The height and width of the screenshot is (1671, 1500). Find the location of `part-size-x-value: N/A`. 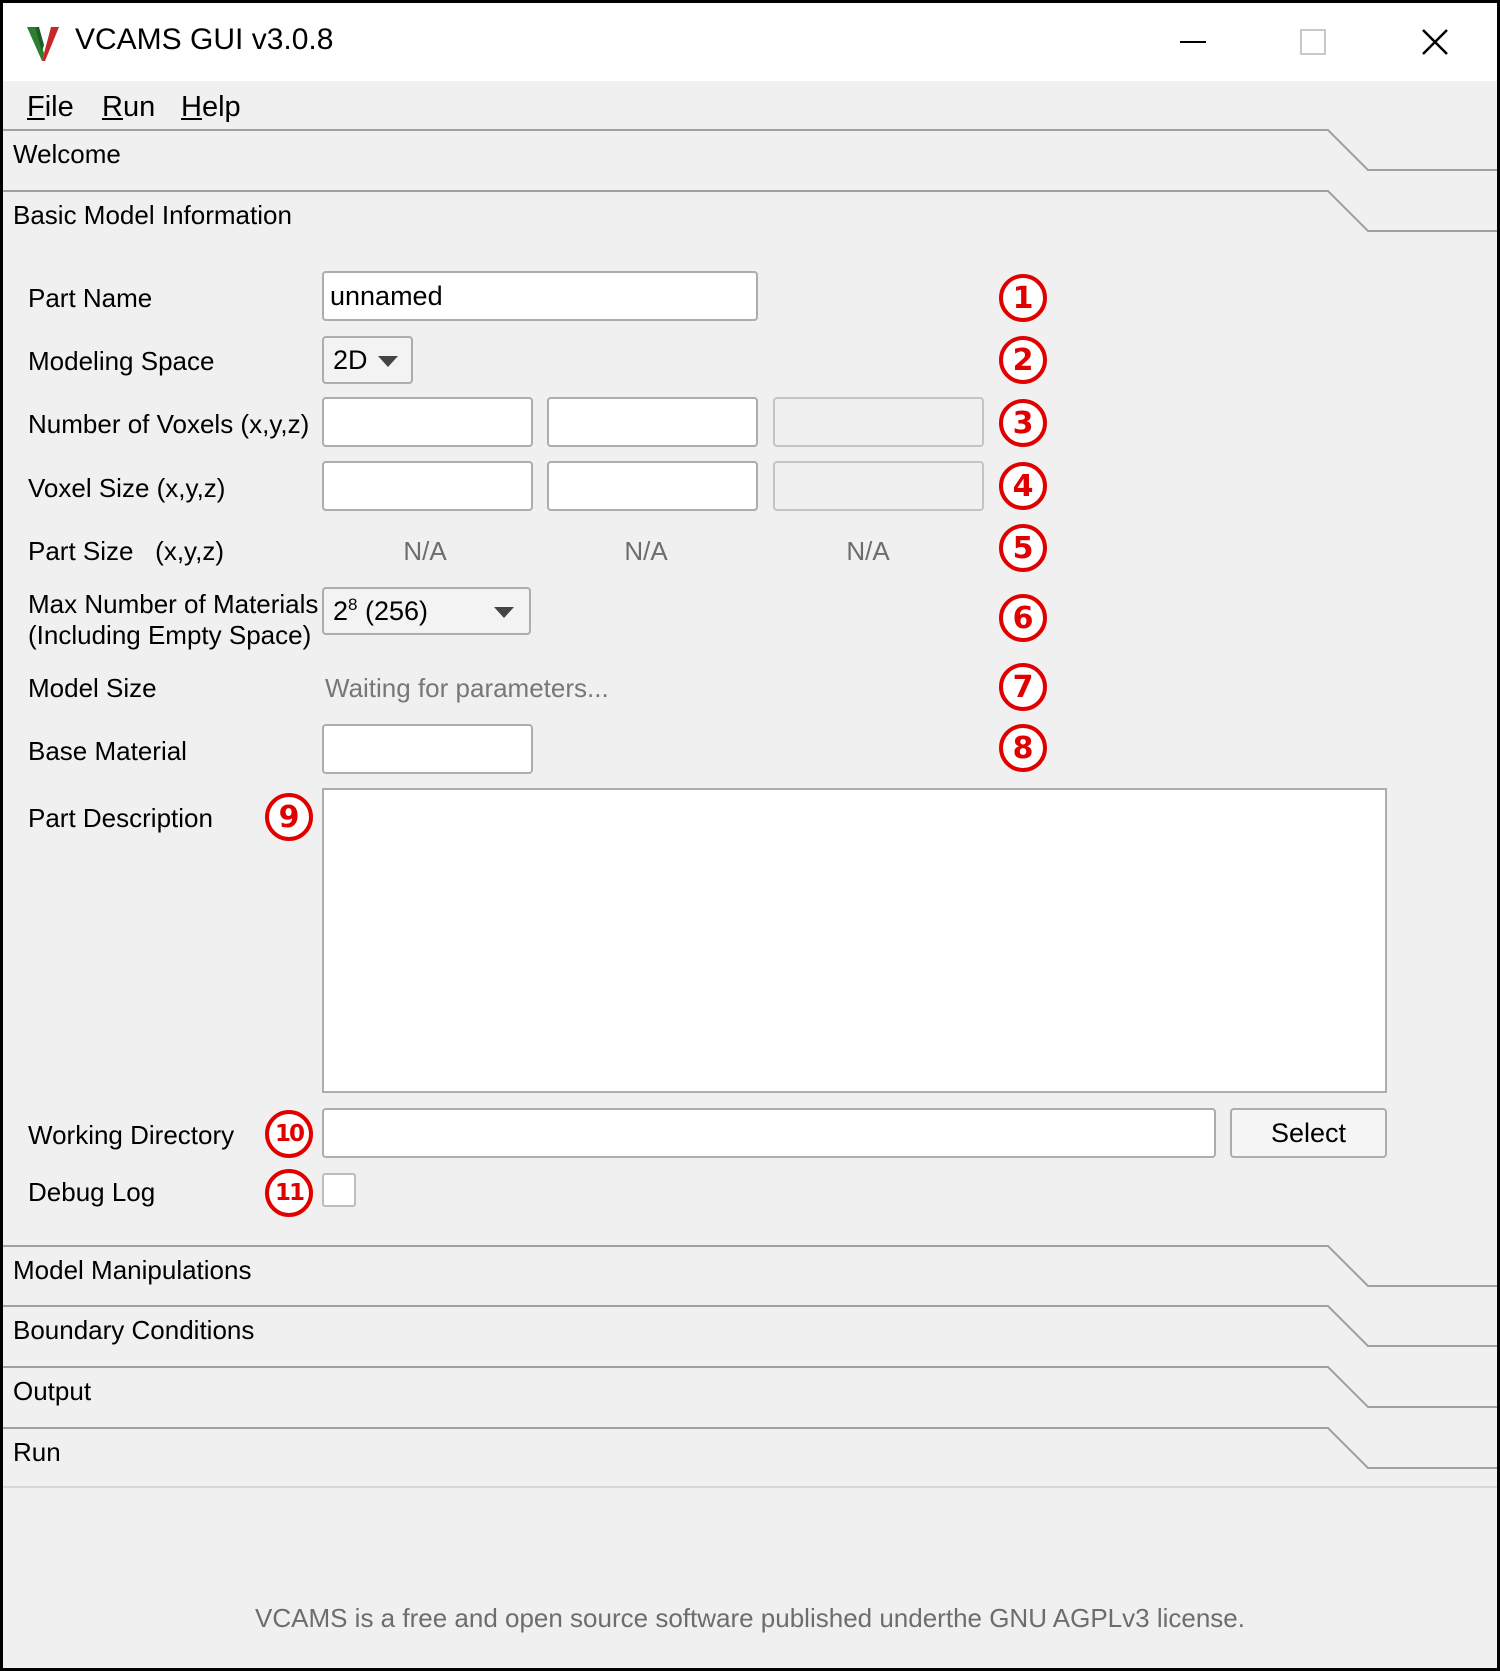

part-size-x-value: N/A is located at coordinates (425, 551).